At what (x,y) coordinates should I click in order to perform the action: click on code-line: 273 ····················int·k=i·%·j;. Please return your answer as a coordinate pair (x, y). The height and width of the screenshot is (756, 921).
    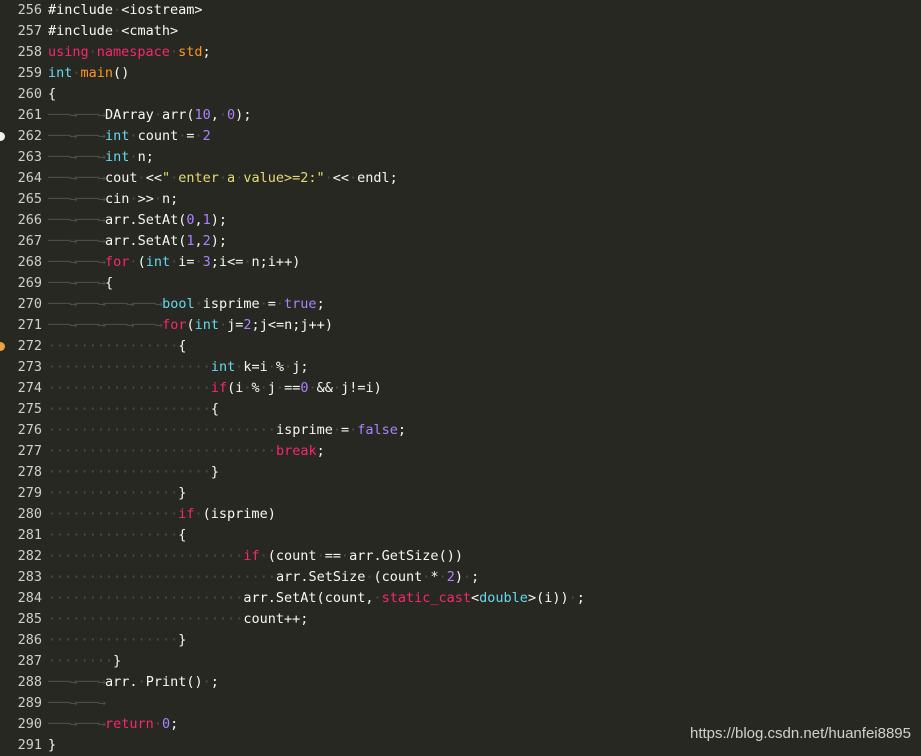
    Looking at the image, I should click on (460, 367).